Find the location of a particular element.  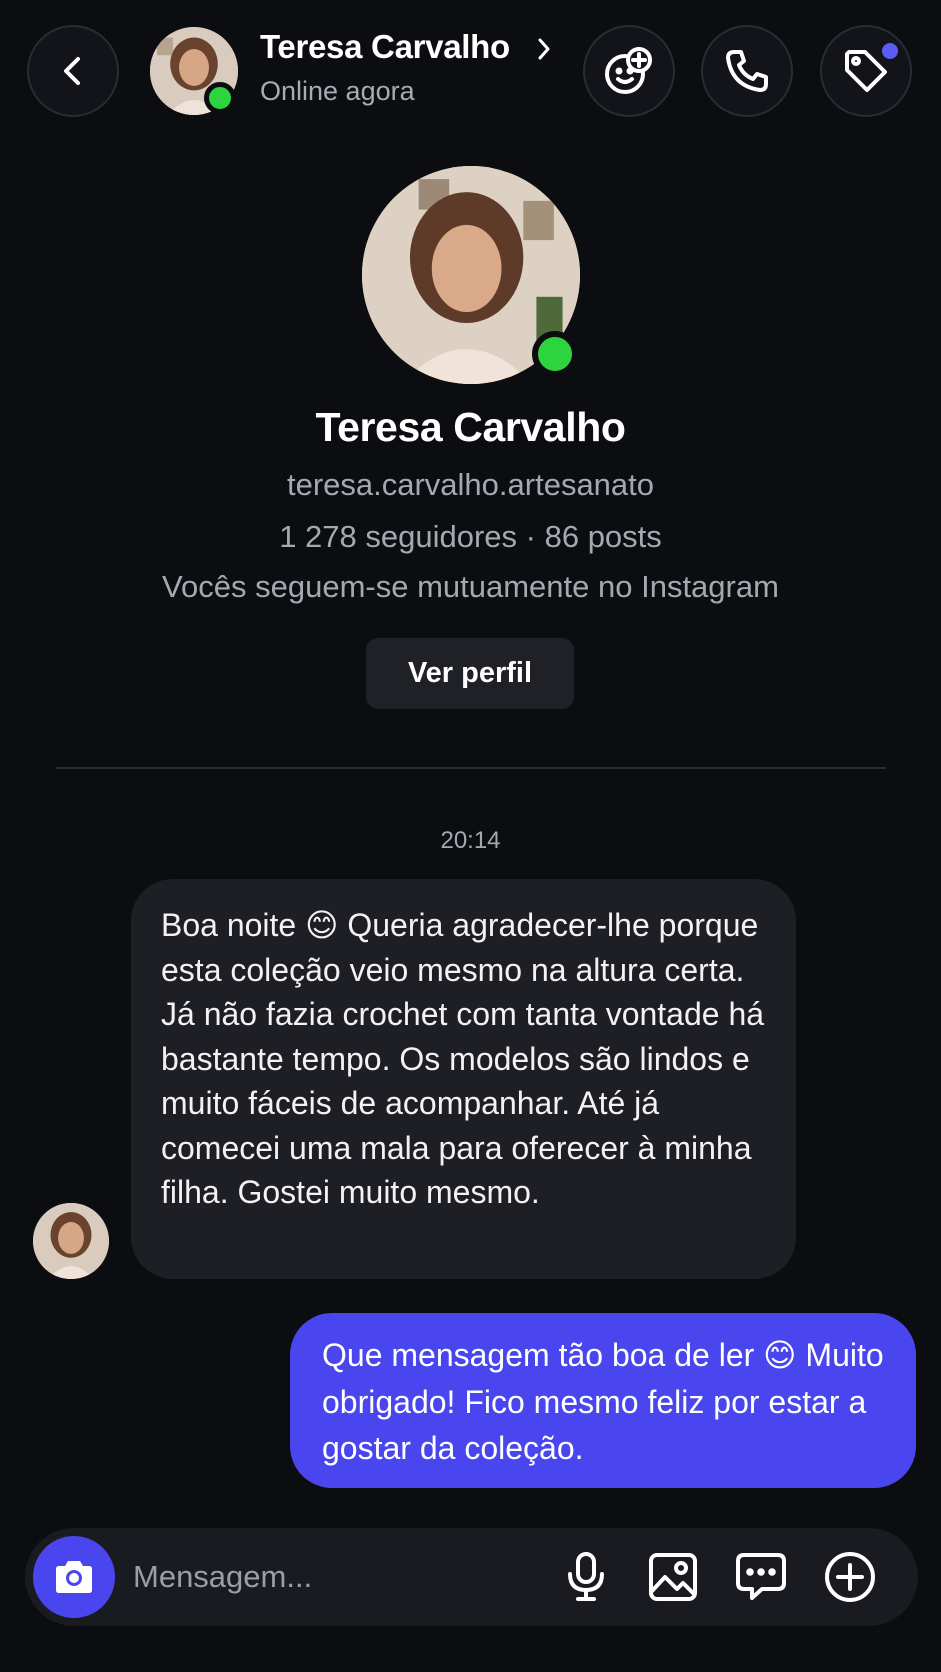

camera-button is located at coordinates (74, 1577).